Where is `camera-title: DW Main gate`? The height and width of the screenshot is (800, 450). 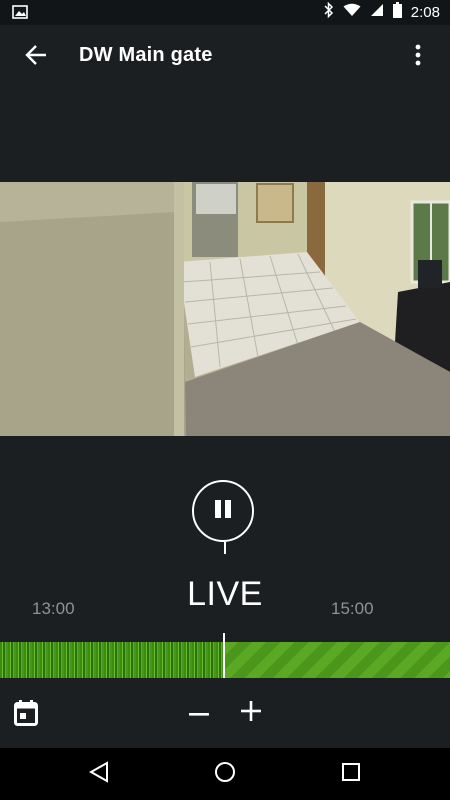
camera-title: DW Main gate is located at coordinates (146, 55).